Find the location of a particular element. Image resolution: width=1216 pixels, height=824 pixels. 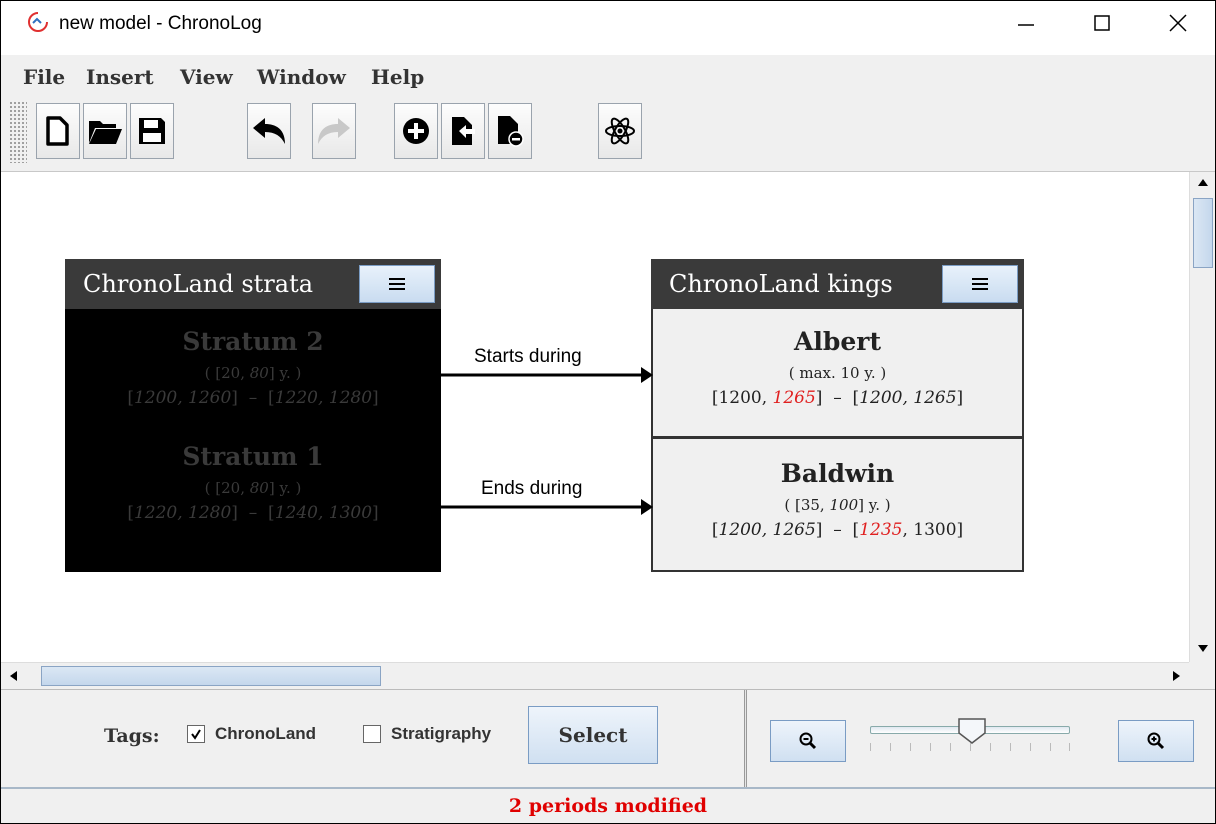

bottom-panel: Tags: ChronoLand Stratigraphy Select is located at coordinates (608, 738).